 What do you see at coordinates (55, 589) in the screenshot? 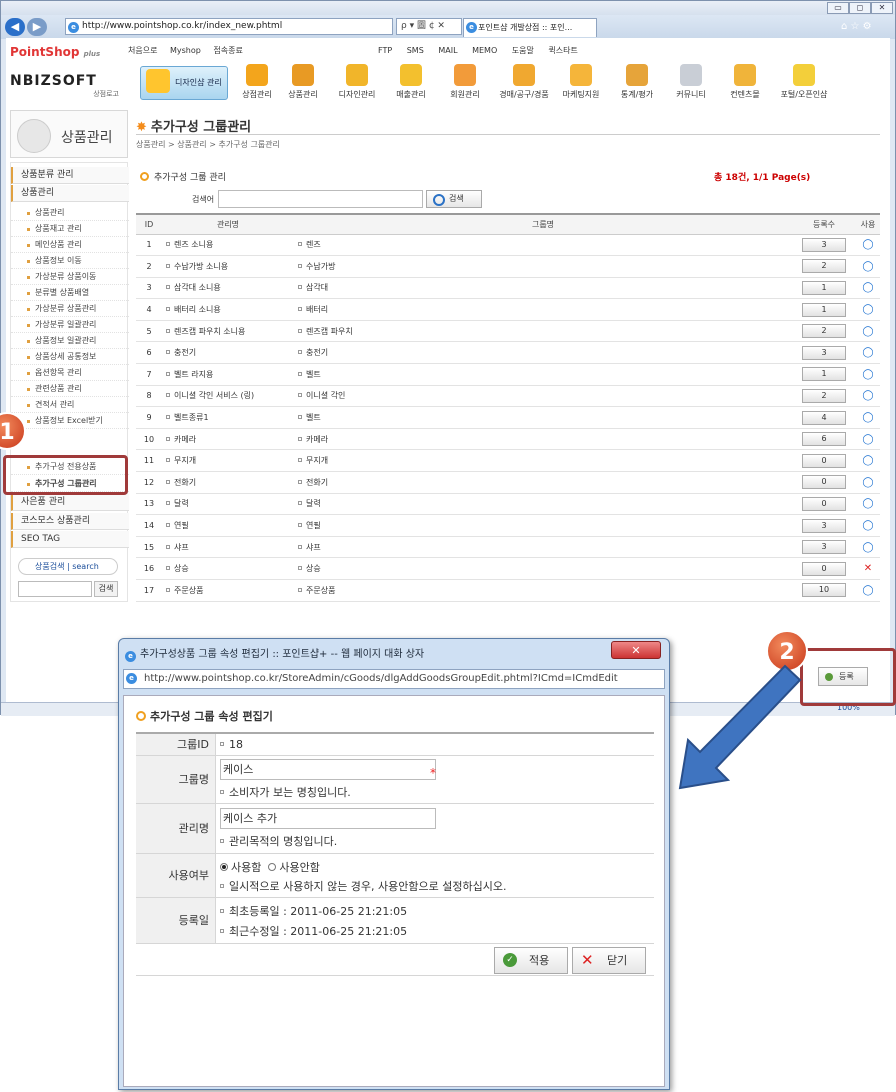
I see `sidebar-search-input` at bounding box center [55, 589].